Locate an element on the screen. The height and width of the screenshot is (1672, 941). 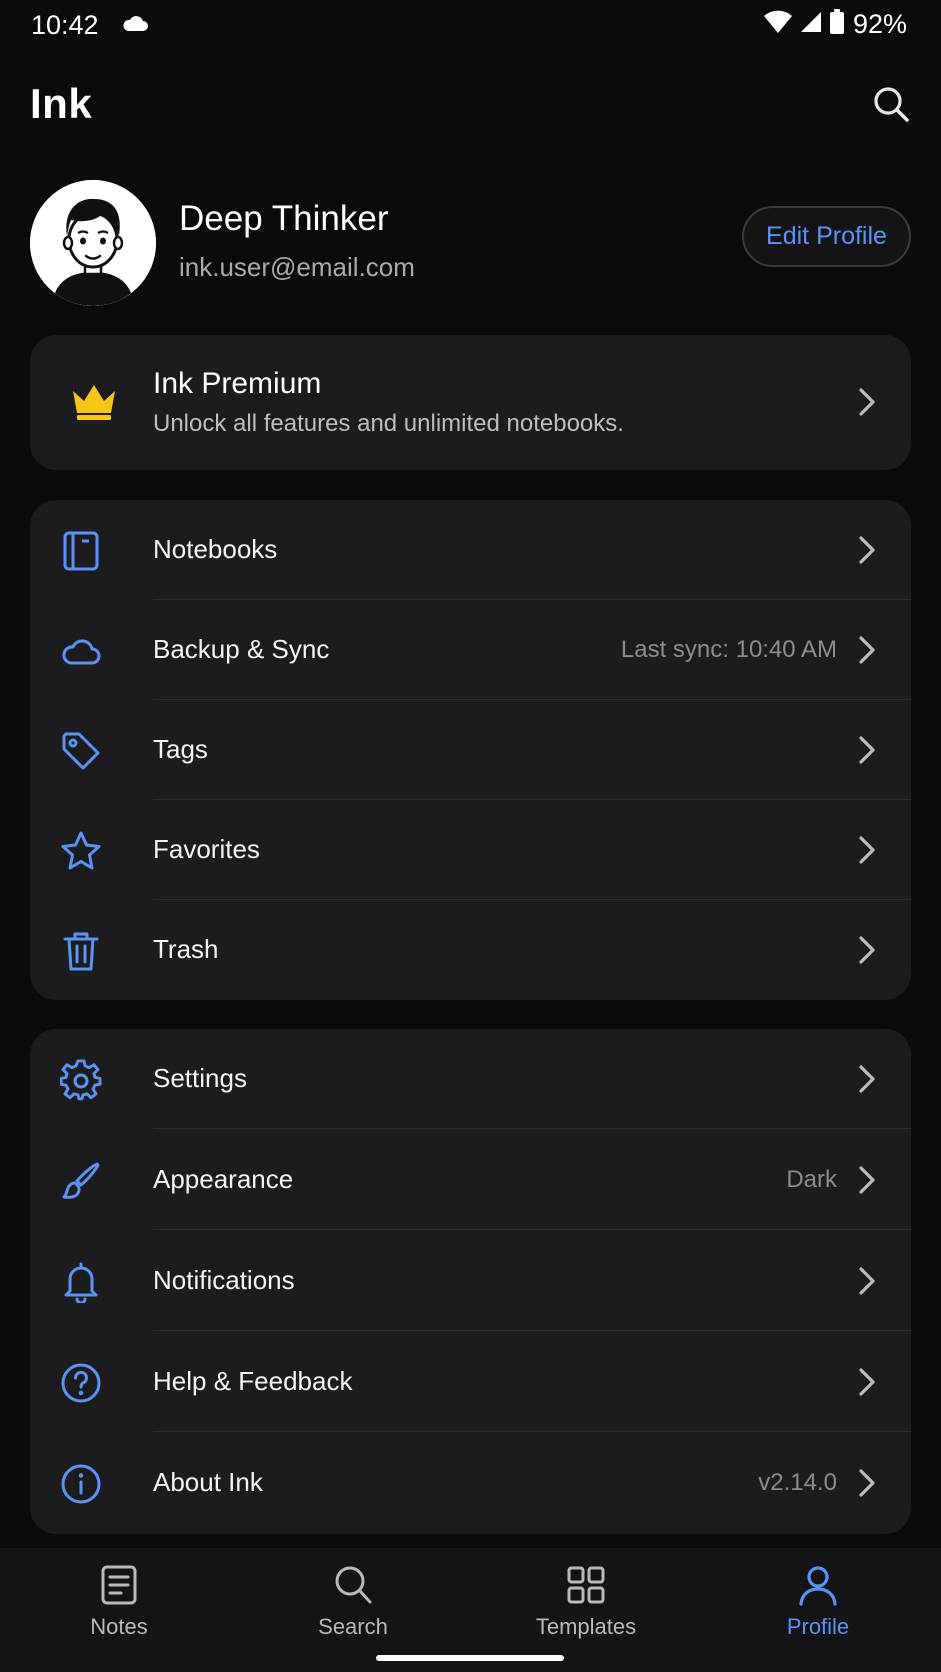
last-sync-value: Last sync: 10:40 AM is located at coordinates (728, 649).